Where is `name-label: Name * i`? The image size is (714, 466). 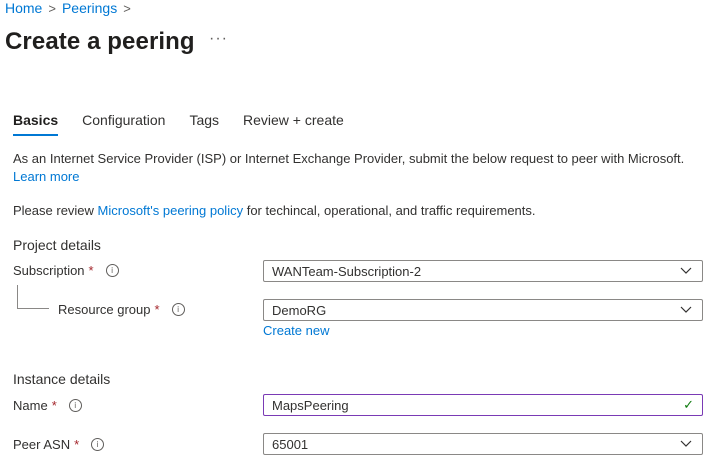 name-label: Name * i is located at coordinates (47, 405).